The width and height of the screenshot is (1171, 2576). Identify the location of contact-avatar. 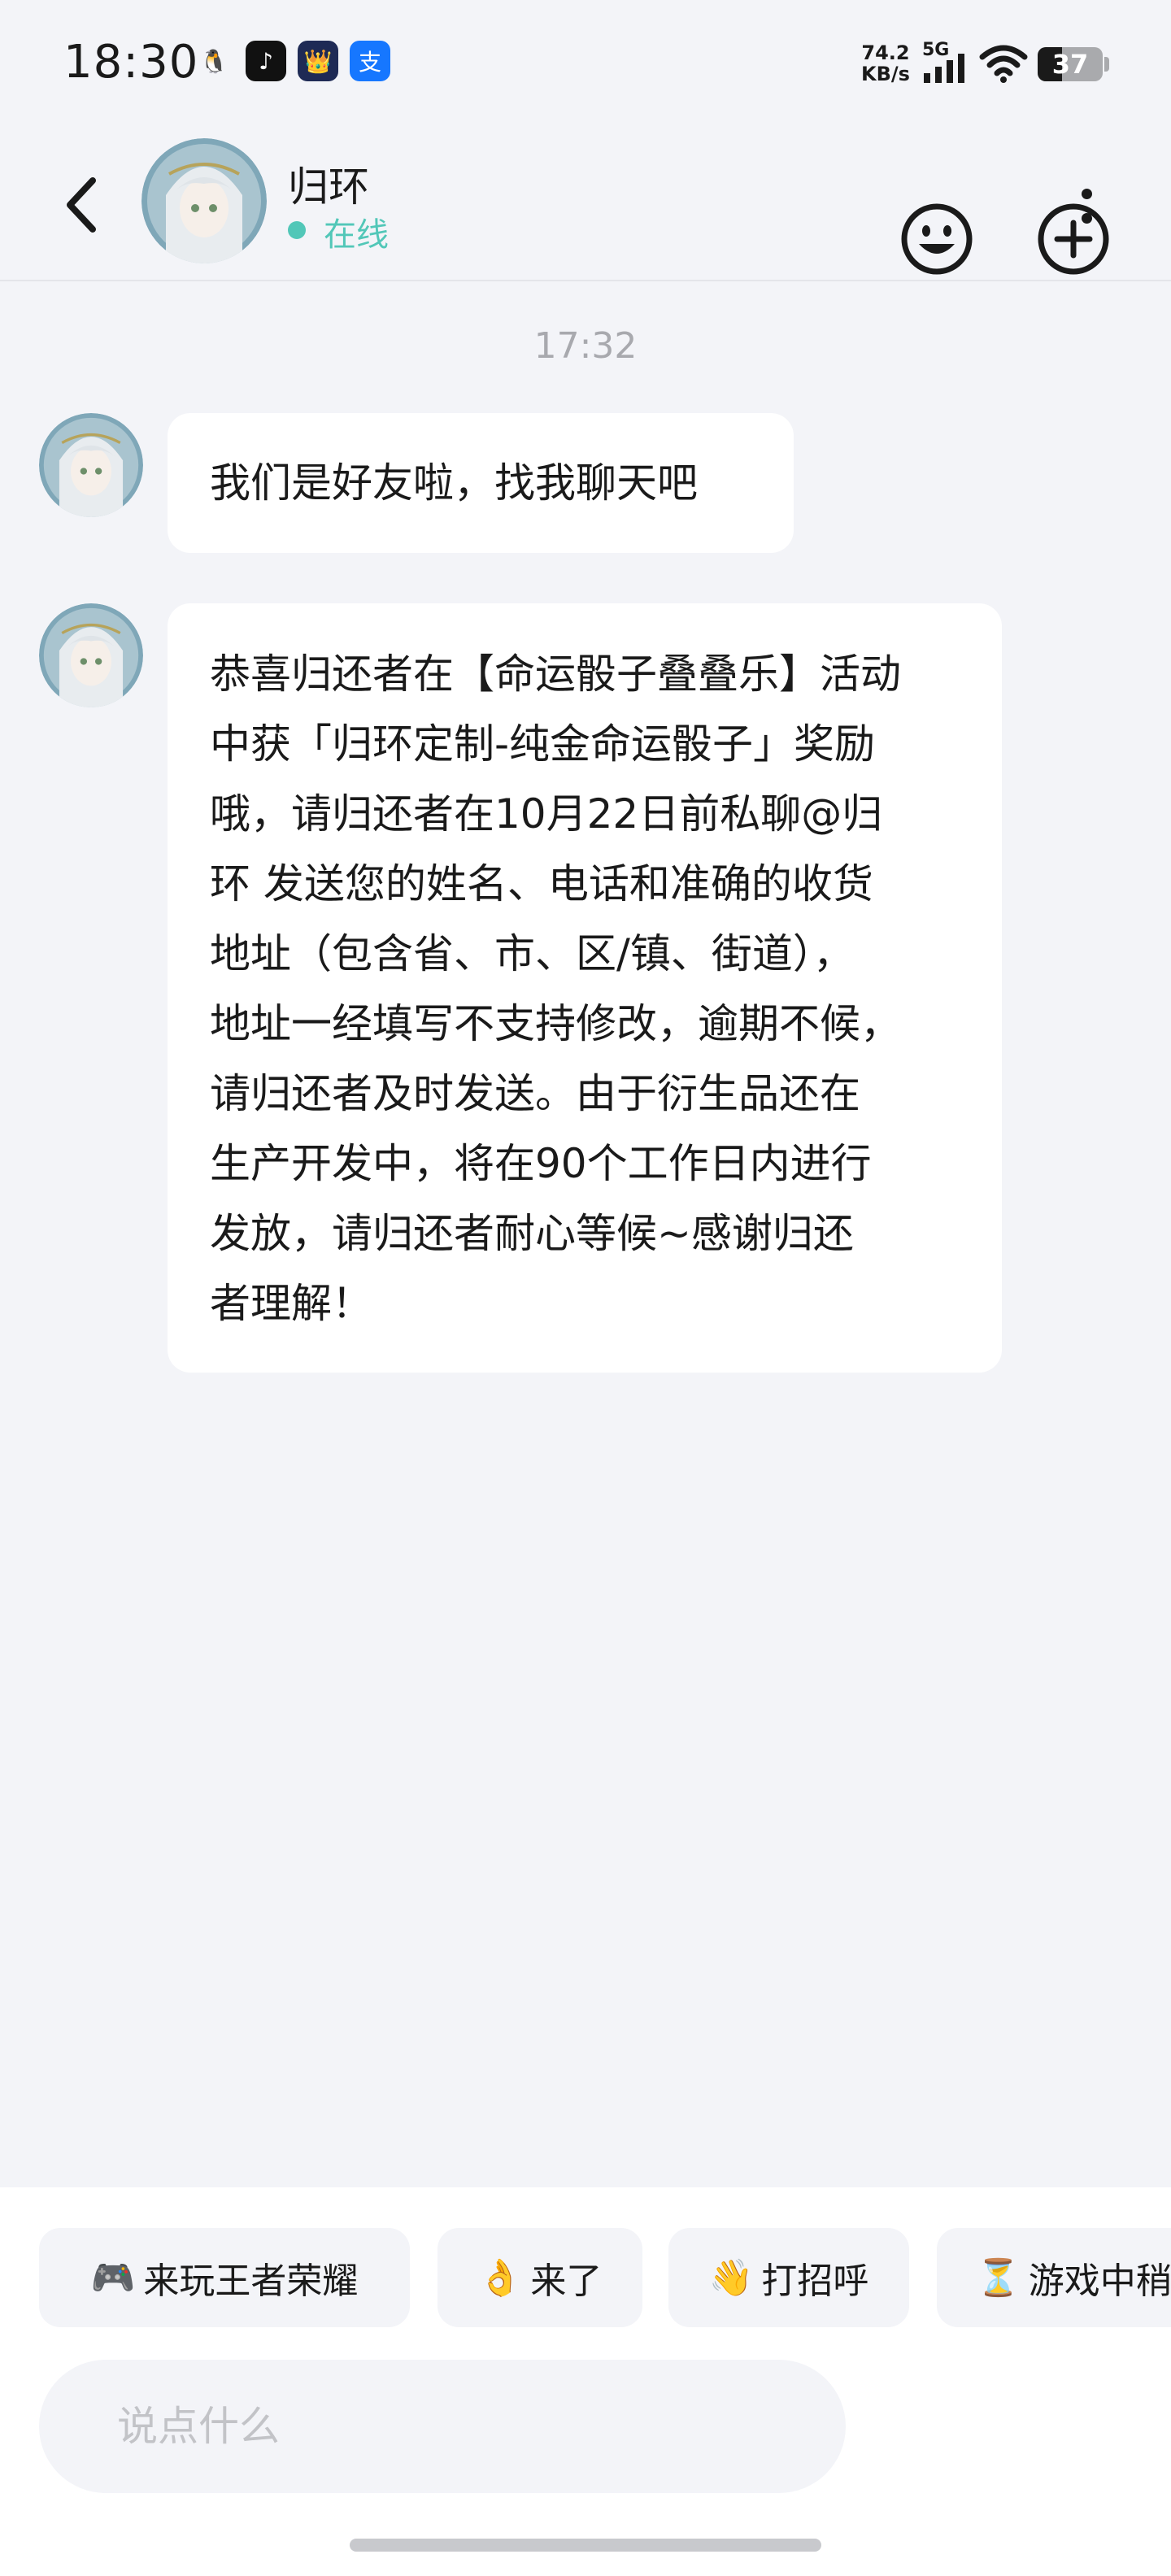
(204, 201).